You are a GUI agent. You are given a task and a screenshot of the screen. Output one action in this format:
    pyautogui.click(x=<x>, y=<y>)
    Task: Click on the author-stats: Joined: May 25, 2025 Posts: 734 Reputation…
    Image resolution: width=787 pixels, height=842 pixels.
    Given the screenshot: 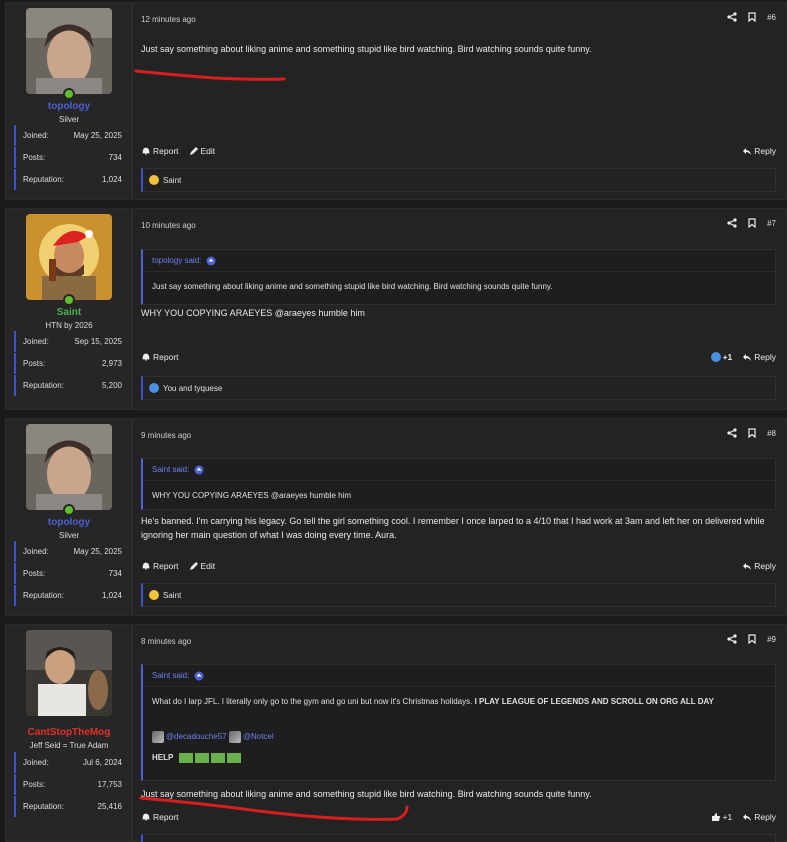 What is the action you would take?
    pyautogui.click(x=70, y=574)
    